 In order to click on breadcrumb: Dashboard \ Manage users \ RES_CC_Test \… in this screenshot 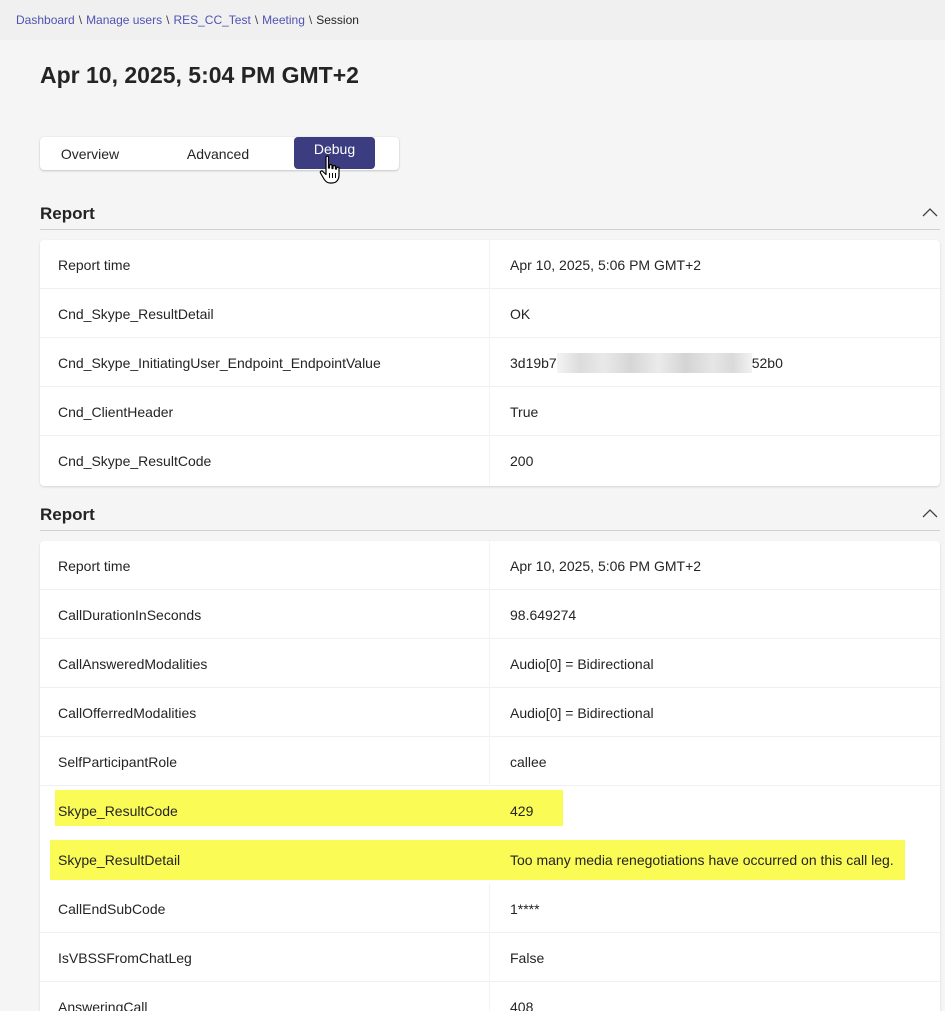, I will do `click(472, 20)`.